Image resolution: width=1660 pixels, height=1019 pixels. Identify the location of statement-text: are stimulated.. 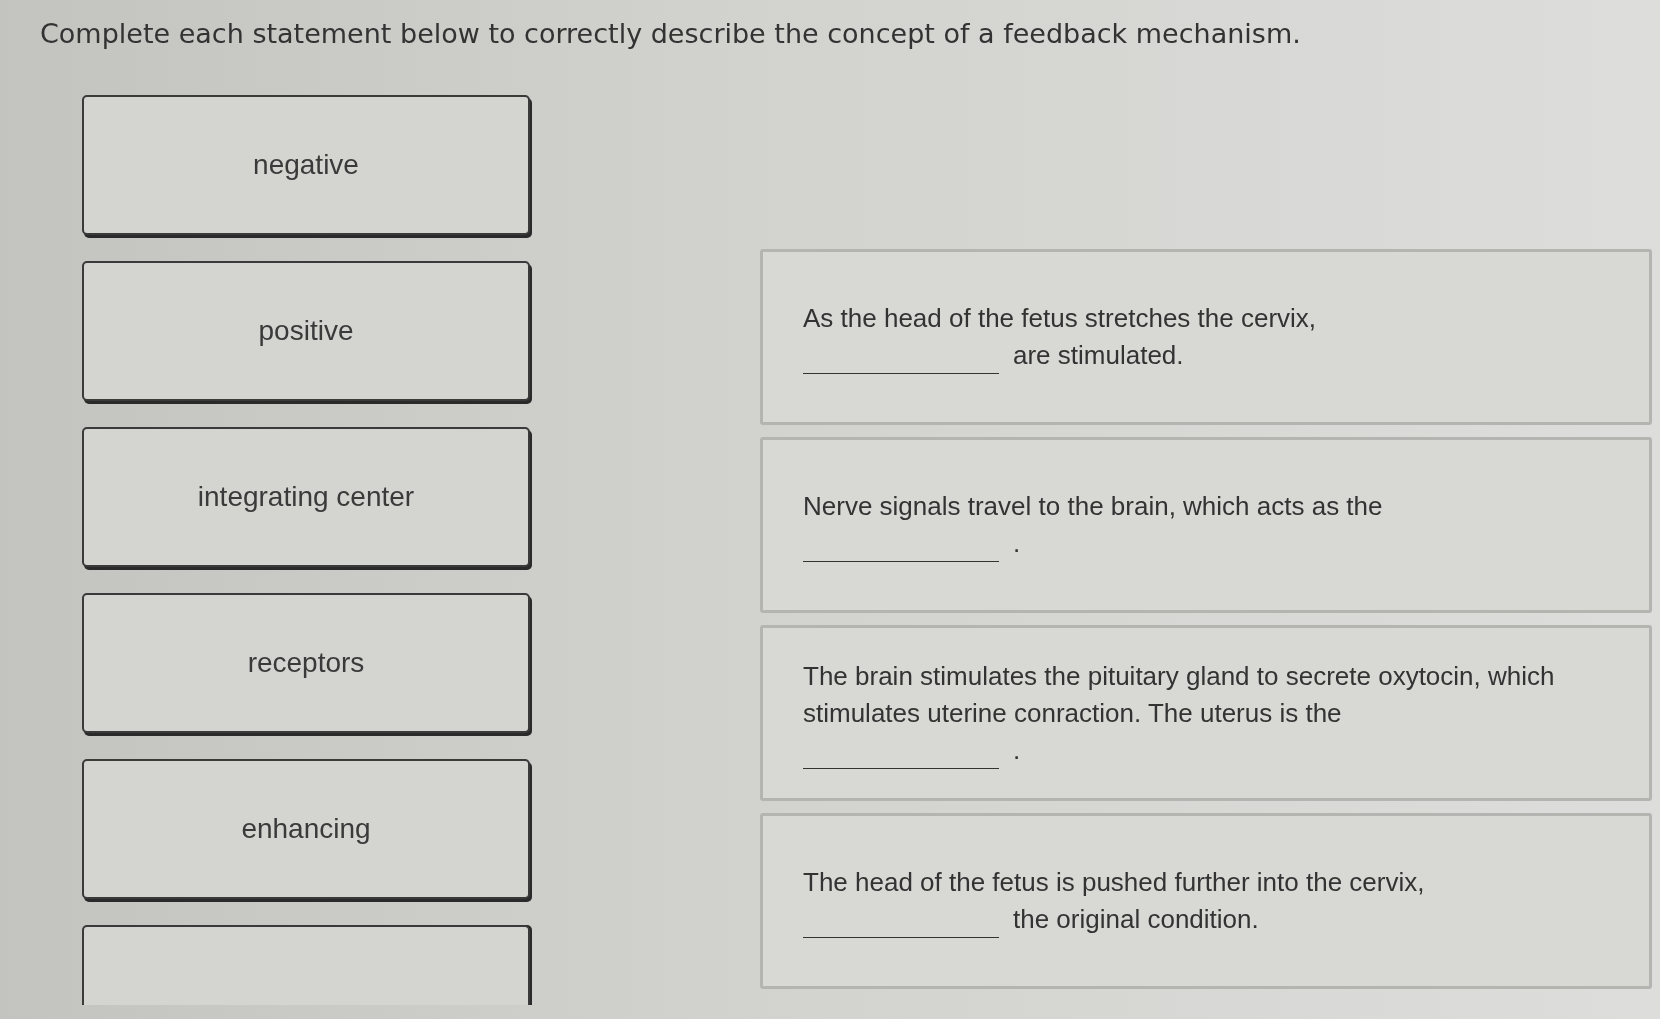
(1098, 355).